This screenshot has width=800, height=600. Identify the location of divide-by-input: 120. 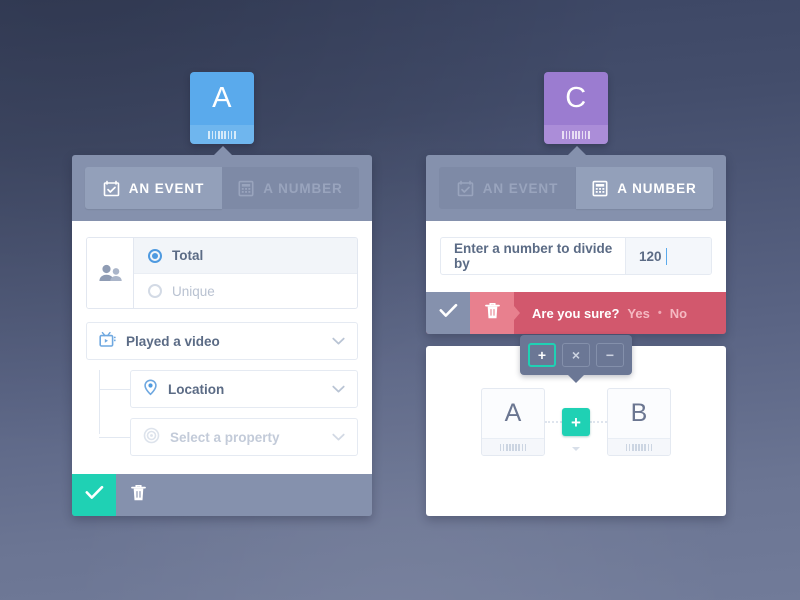
(668, 256).